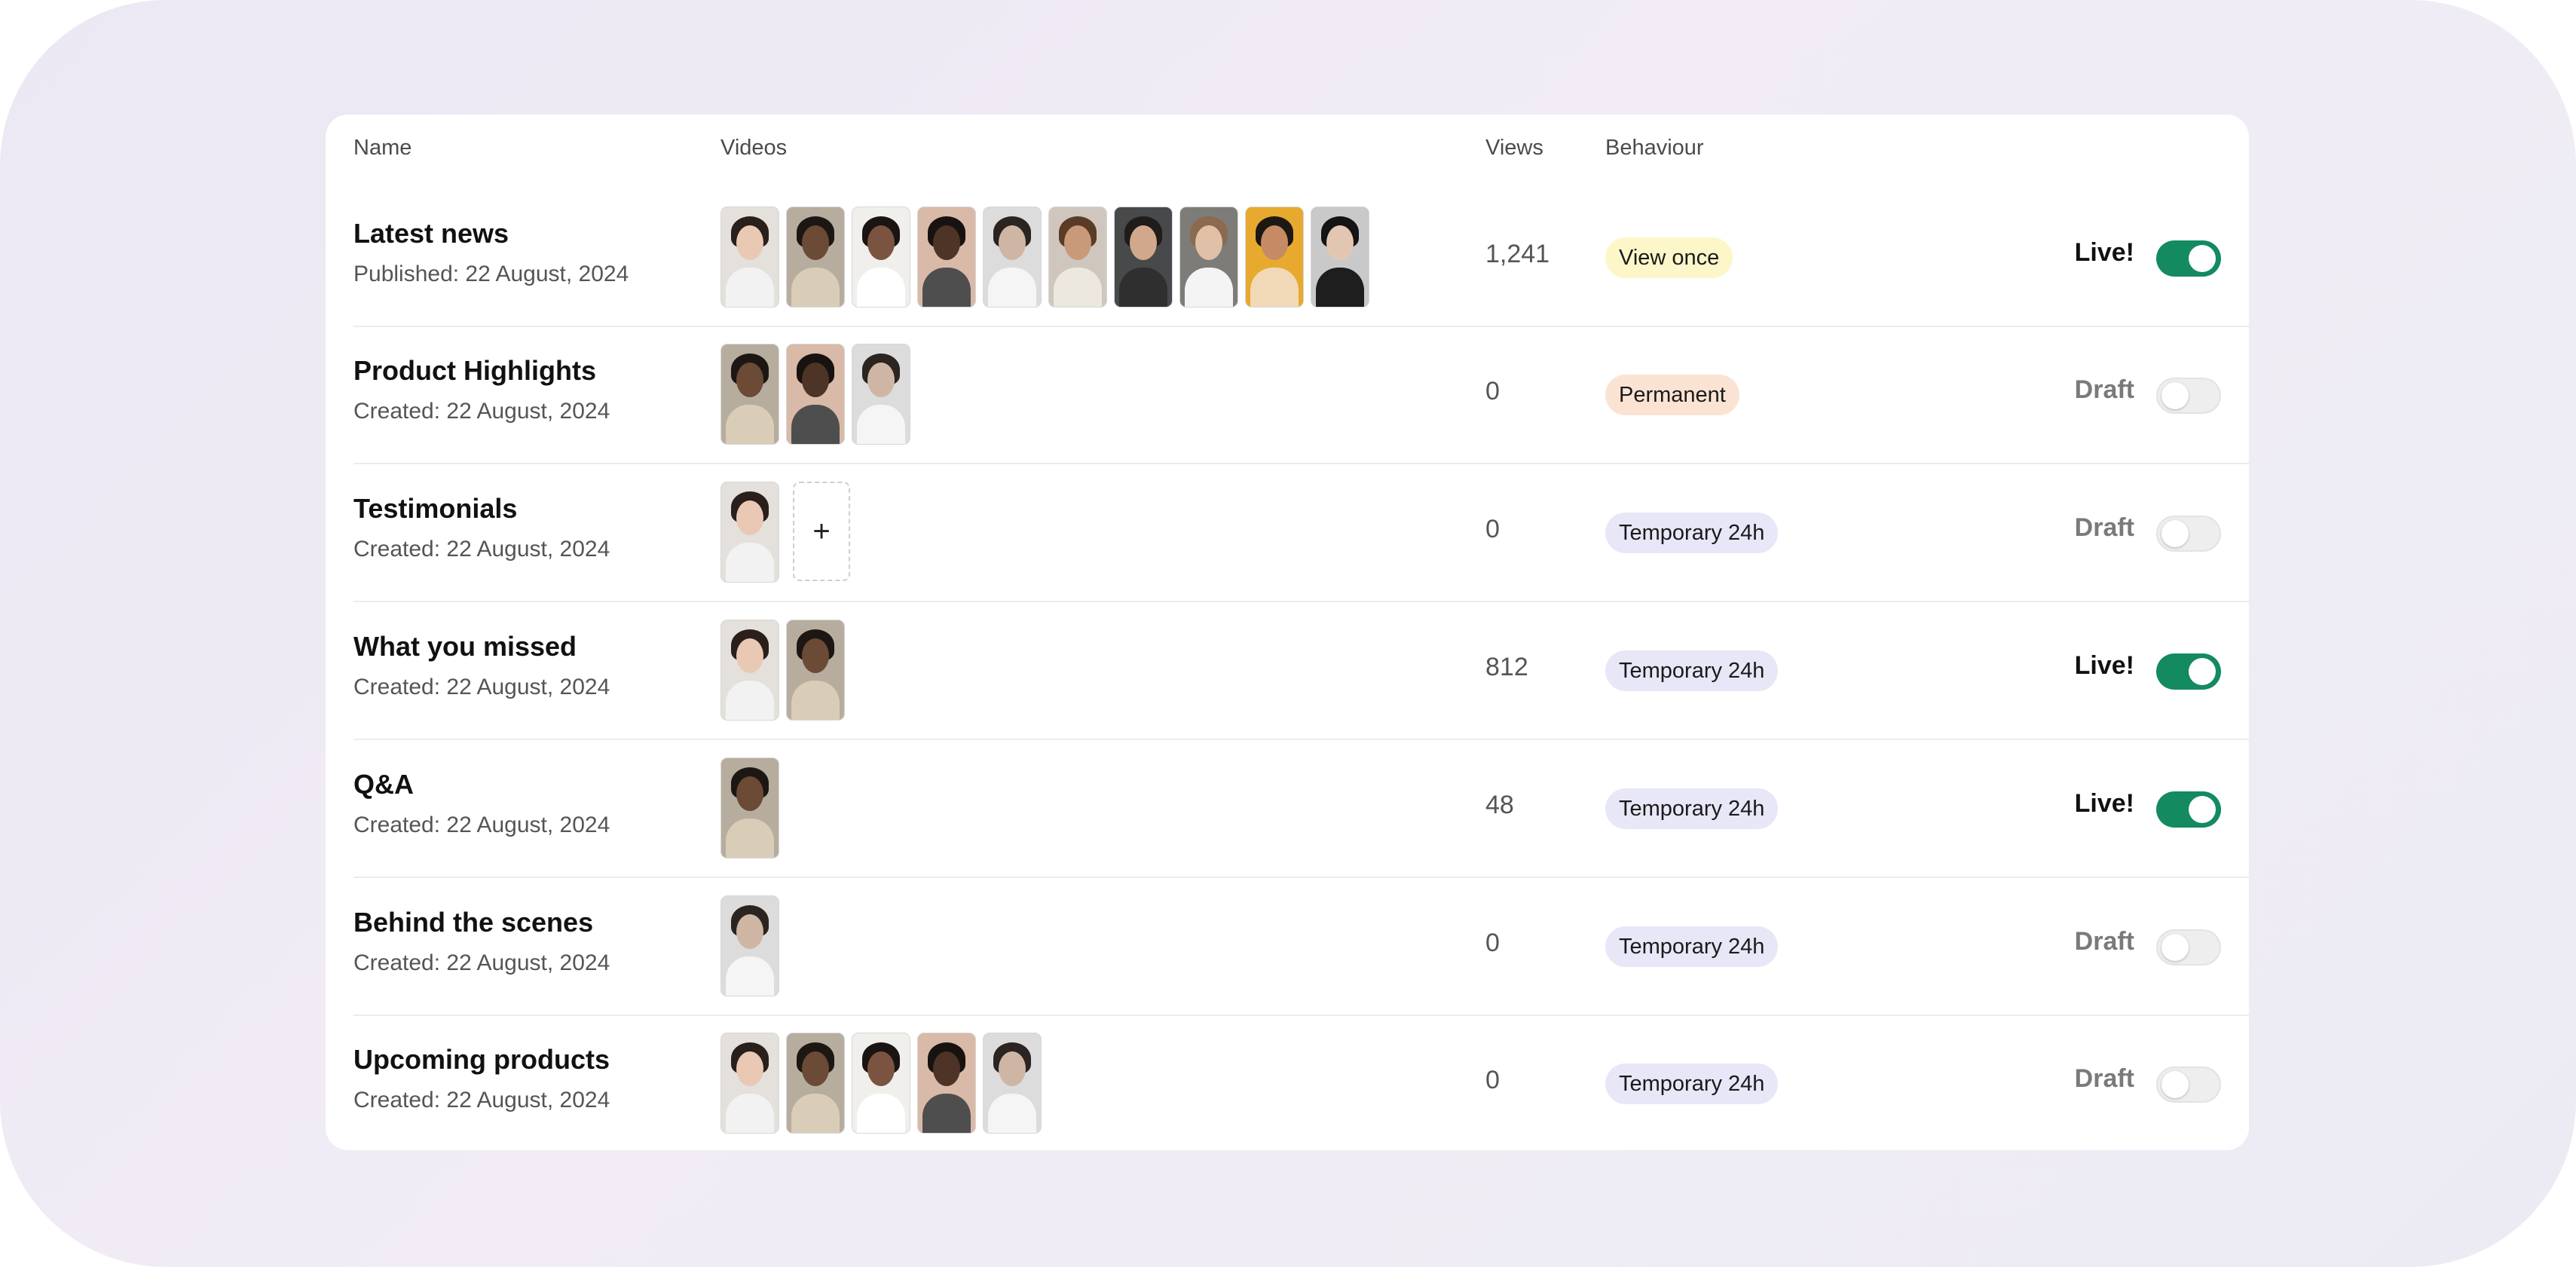 This screenshot has width=2576, height=1267. What do you see at coordinates (822, 531) in the screenshot?
I see `add-video-button: +` at bounding box center [822, 531].